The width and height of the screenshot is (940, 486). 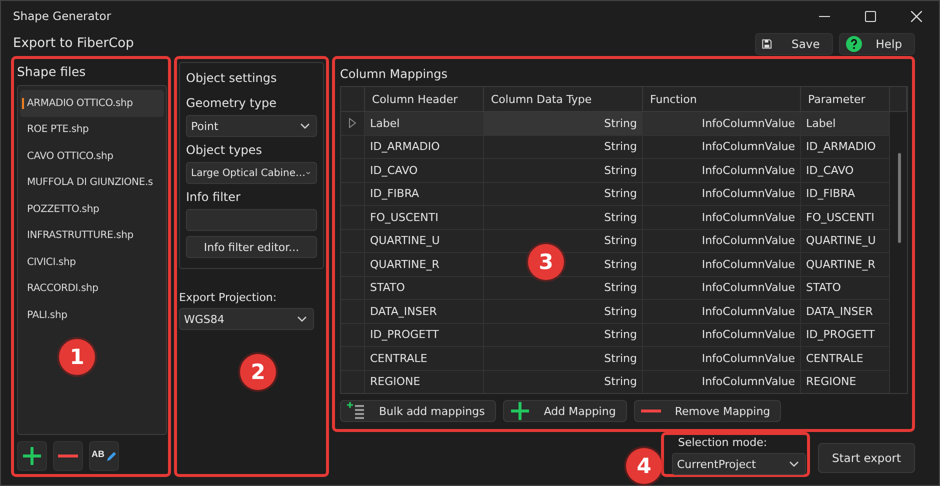 What do you see at coordinates (739, 464) in the screenshot?
I see `selection-mode-dropdown: CurrentProject` at bounding box center [739, 464].